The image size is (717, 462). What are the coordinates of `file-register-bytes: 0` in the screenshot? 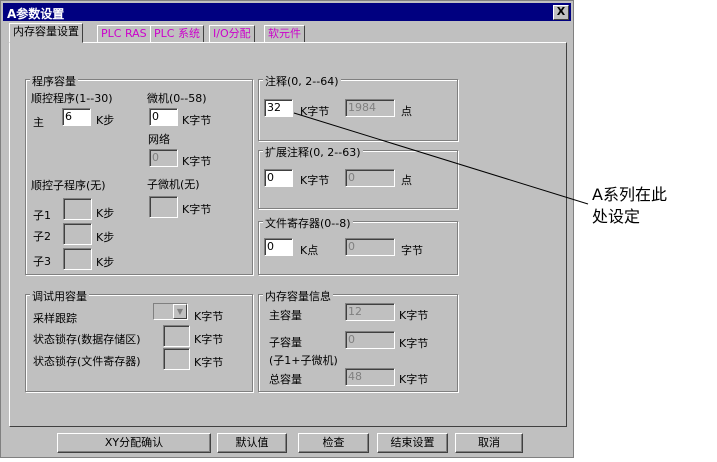 It's located at (370, 247).